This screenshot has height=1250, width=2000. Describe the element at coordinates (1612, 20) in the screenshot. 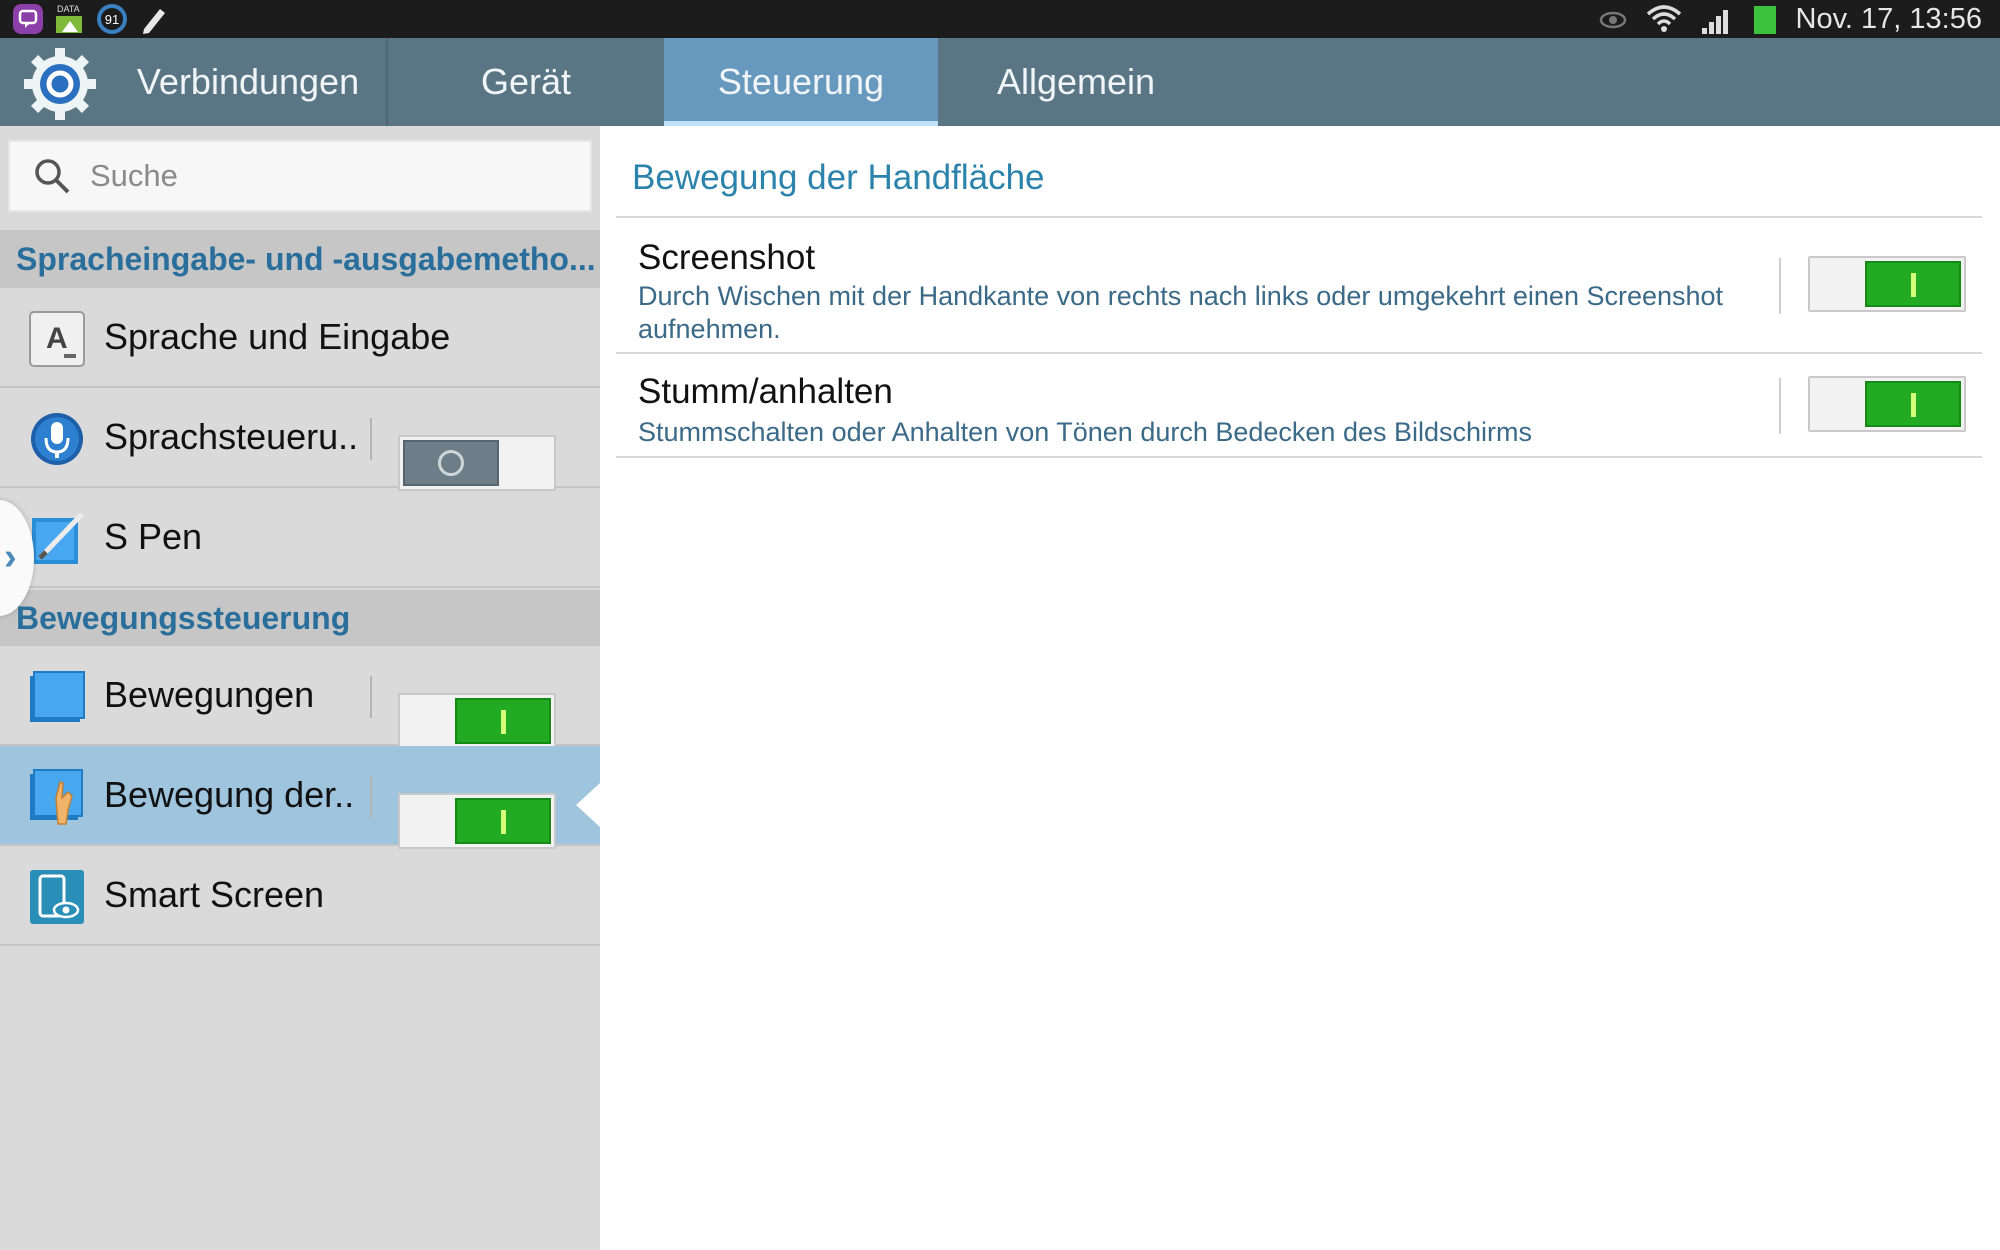

I see `smart-stay-eye-icon` at that location.